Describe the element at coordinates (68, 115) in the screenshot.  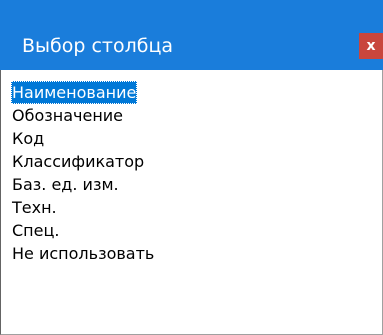
I see `list-item-label: Обозначение` at that location.